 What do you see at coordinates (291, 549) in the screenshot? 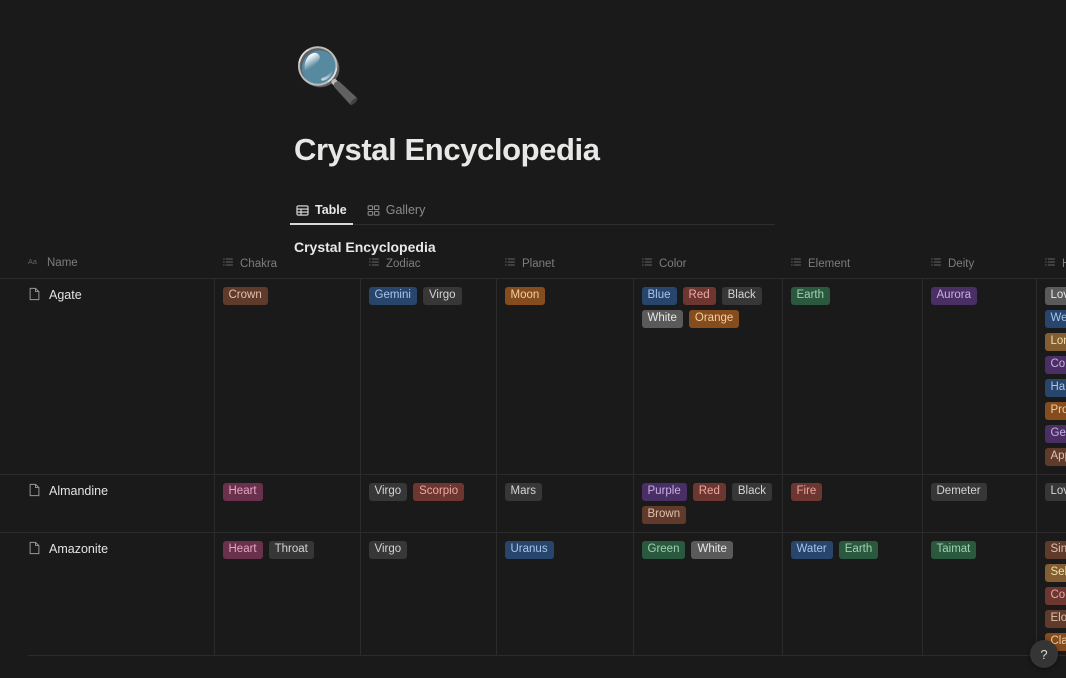
I see `tag: Throat` at bounding box center [291, 549].